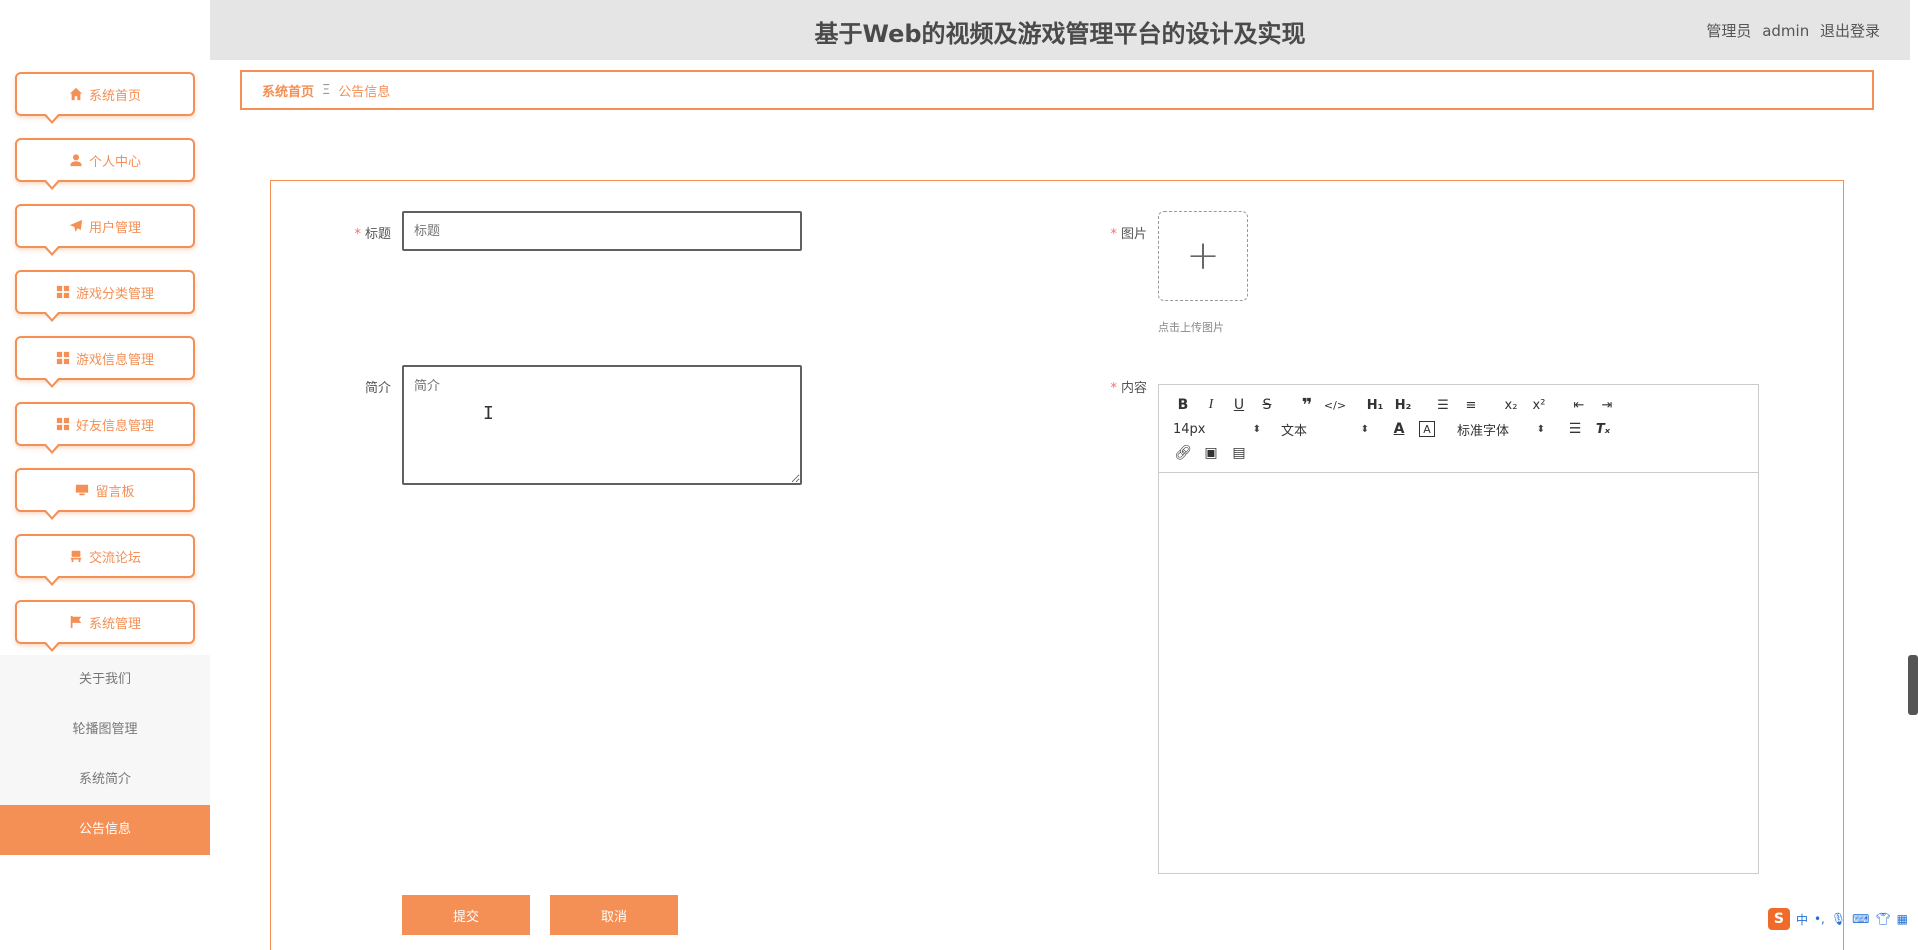 This screenshot has width=1918, height=950. What do you see at coordinates (288, 90) in the screenshot?
I see `breadcrumb-home: 系统首页` at bounding box center [288, 90].